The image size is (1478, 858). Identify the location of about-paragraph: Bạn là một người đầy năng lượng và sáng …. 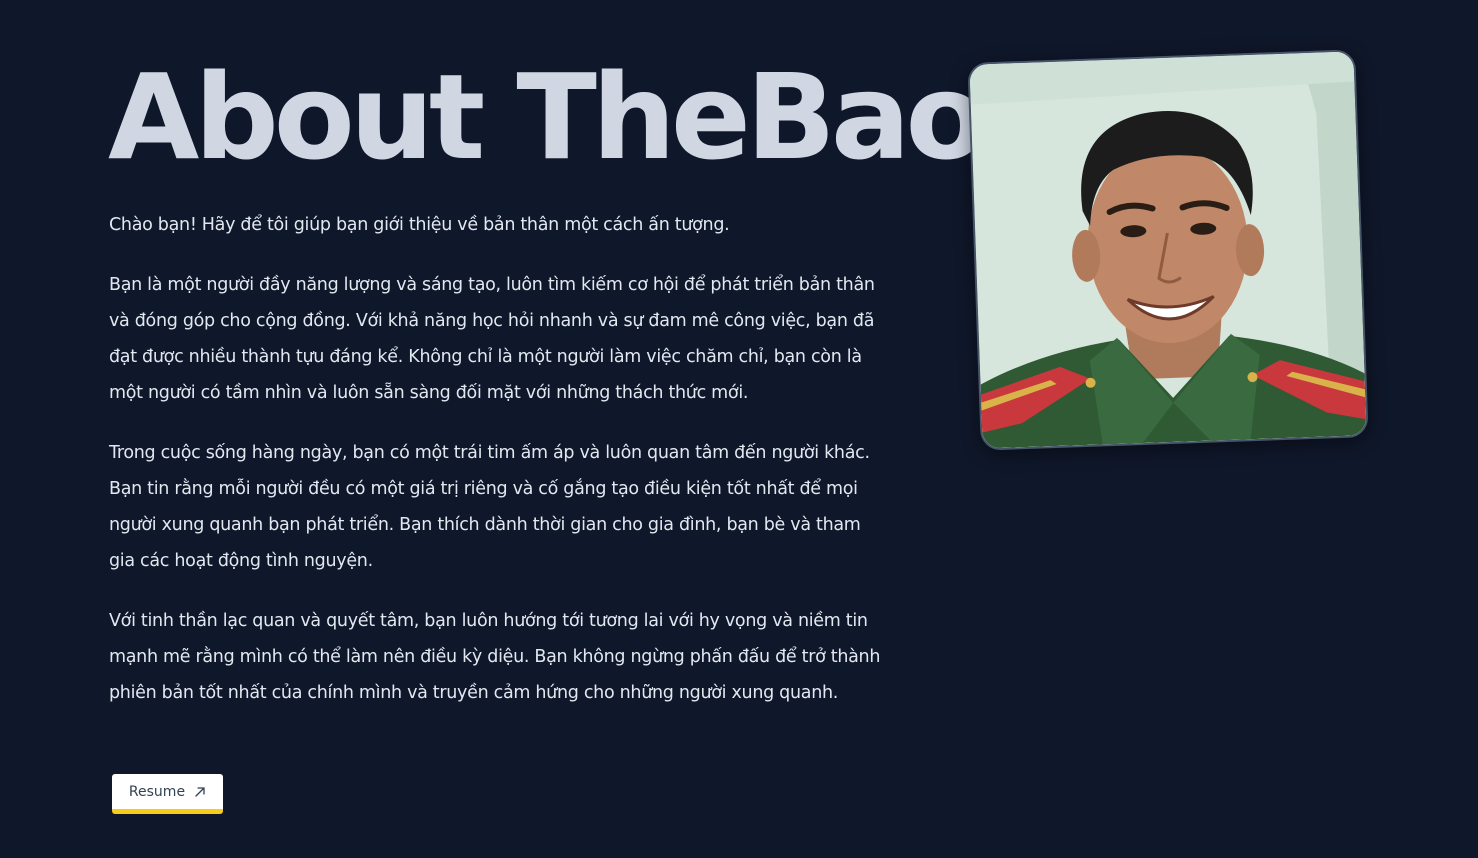
(492, 339).